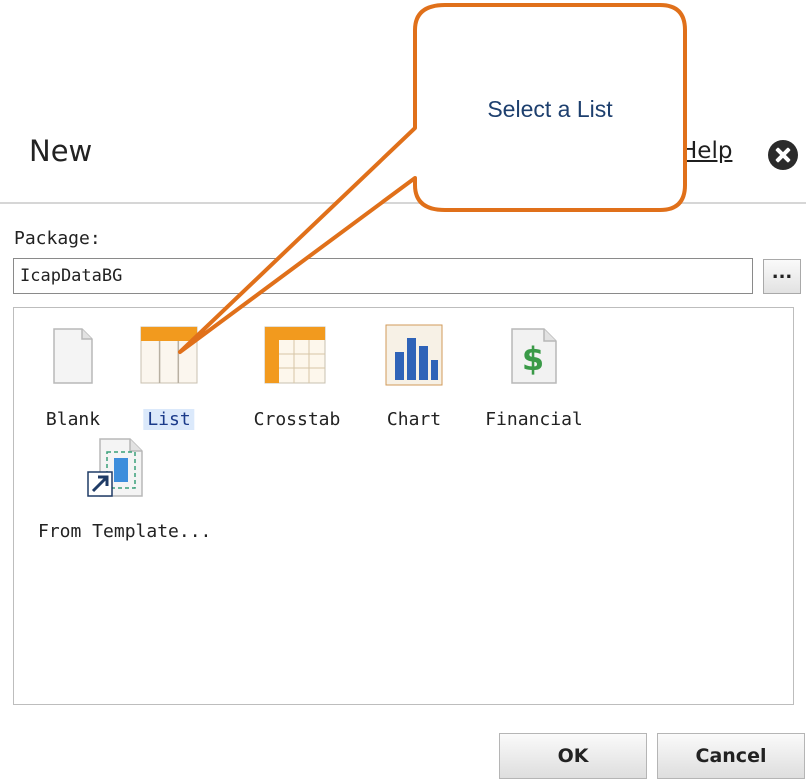  What do you see at coordinates (550, 109) in the screenshot?
I see `callout-text: Select a List` at bounding box center [550, 109].